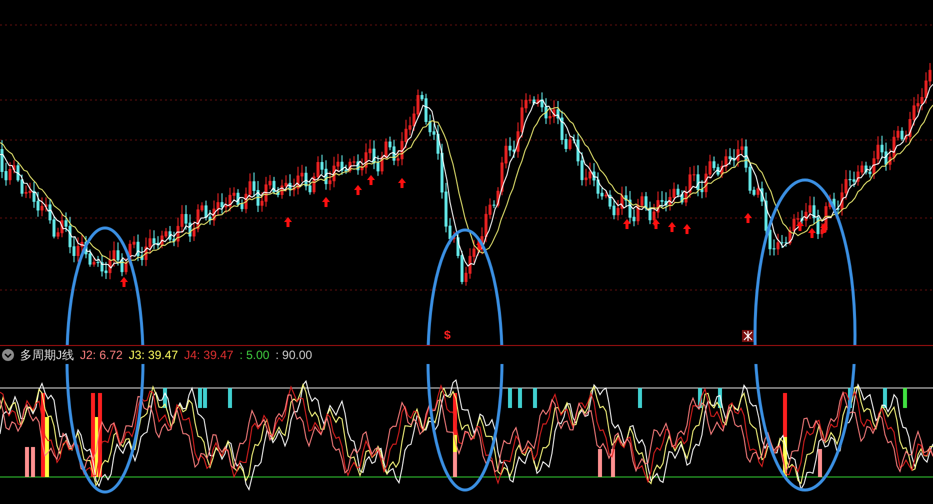 Image resolution: width=933 pixels, height=504 pixels. Describe the element at coordinates (748, 336) in the screenshot. I see `signal-marker-icon` at that location.